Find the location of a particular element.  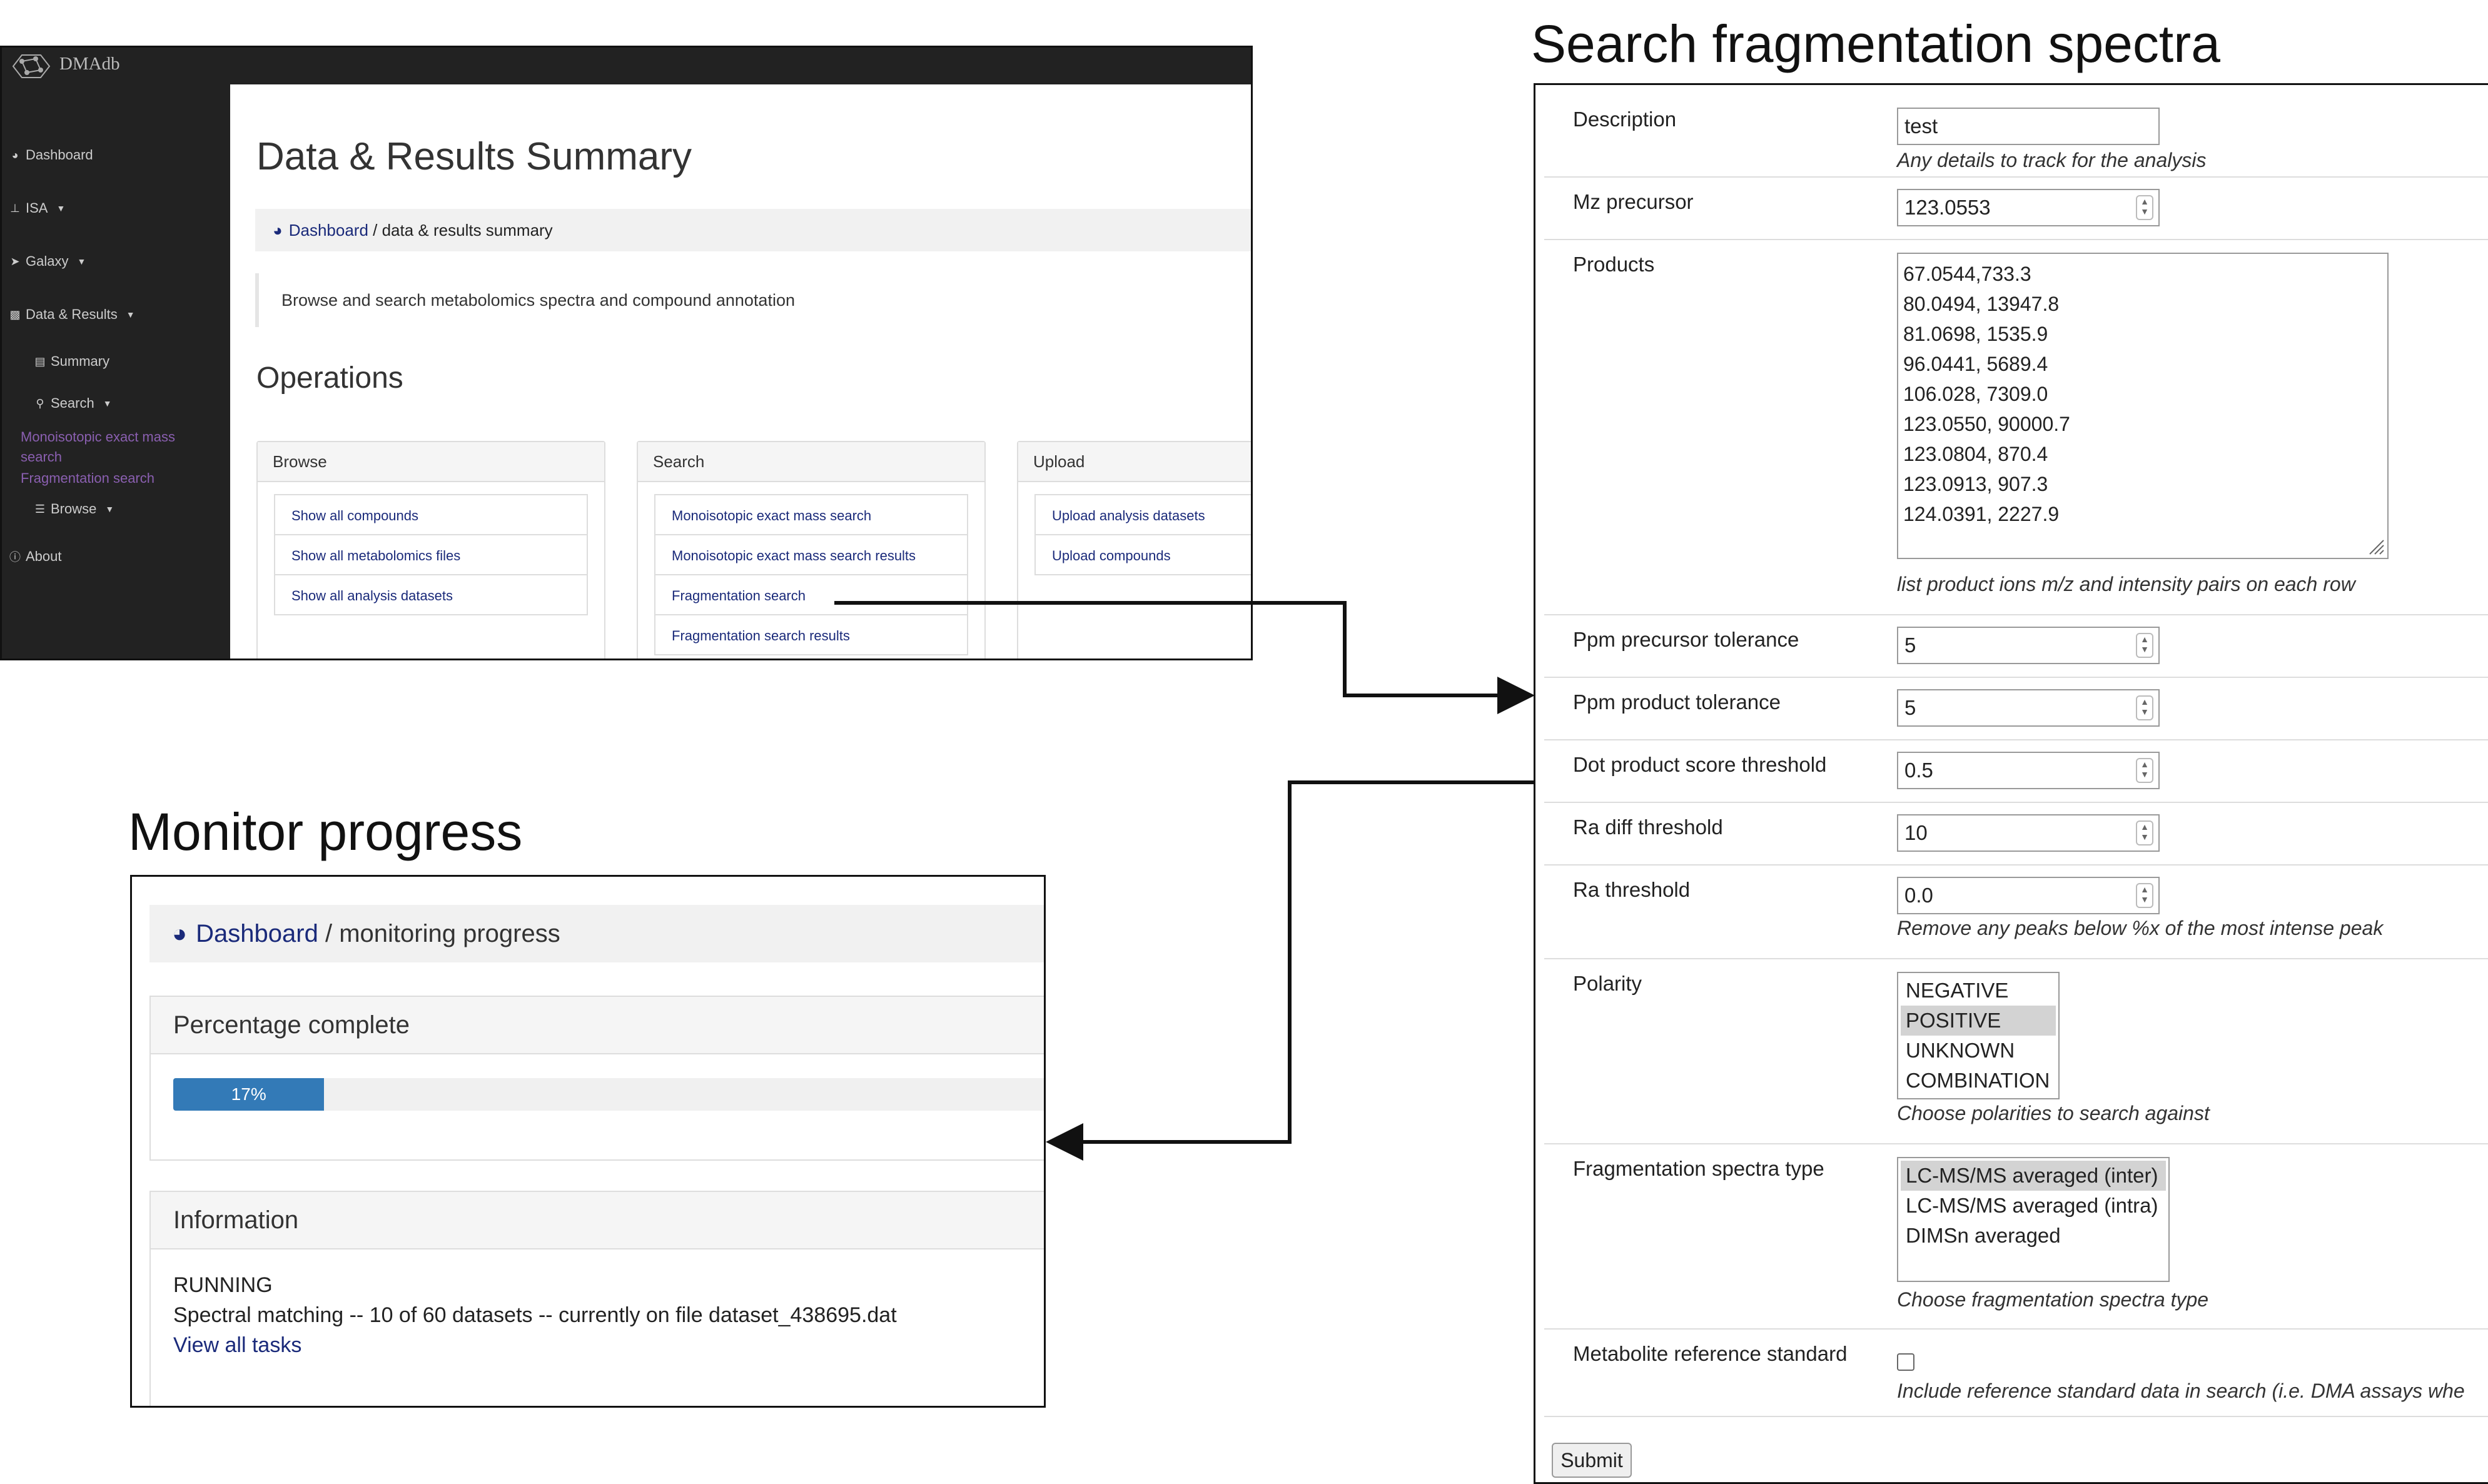

list-item-fragmentation-search: Fragmentation search is located at coordinates (811, 594).